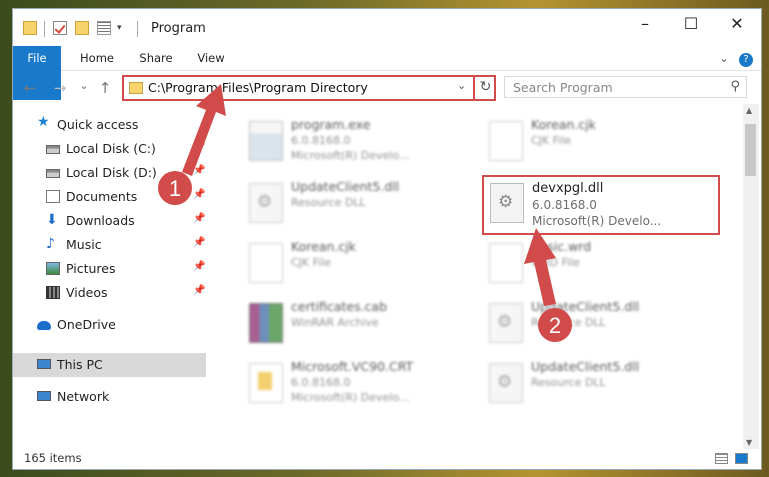 This screenshot has height=477, width=769. I want to click on sidebar-item-quick-access: ★ Quick access, so click(109, 125).